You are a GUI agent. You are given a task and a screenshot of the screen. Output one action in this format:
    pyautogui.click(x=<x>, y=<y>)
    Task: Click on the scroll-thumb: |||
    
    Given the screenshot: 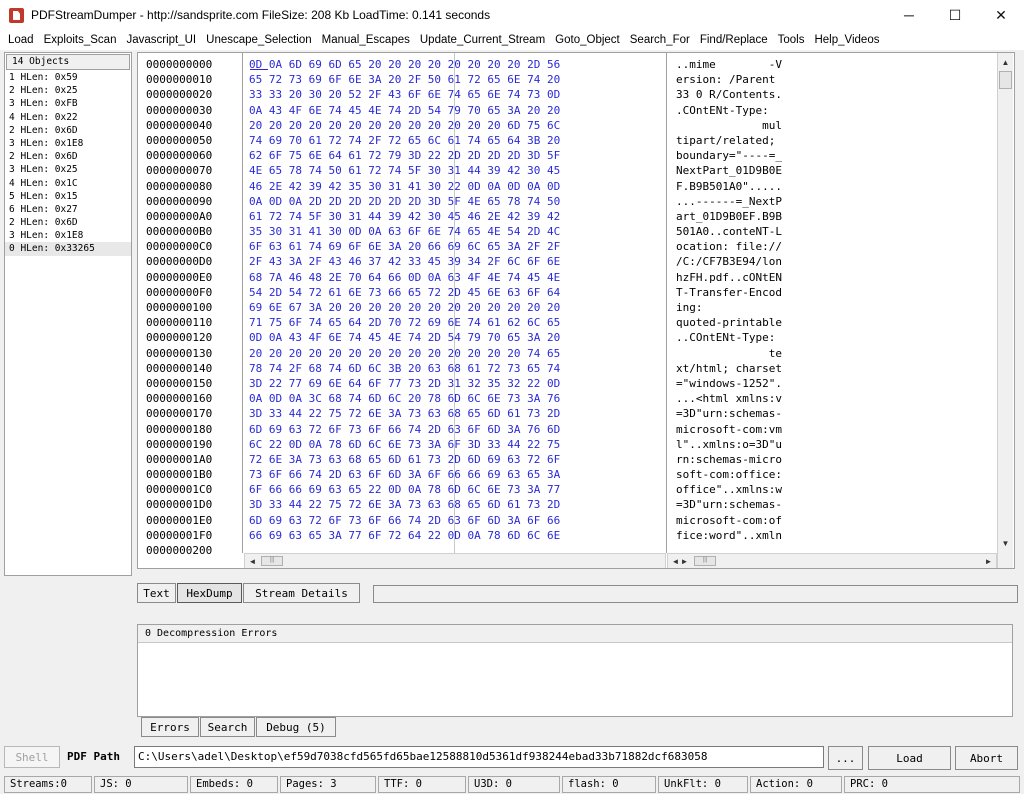 What is the action you would take?
    pyautogui.click(x=272, y=561)
    